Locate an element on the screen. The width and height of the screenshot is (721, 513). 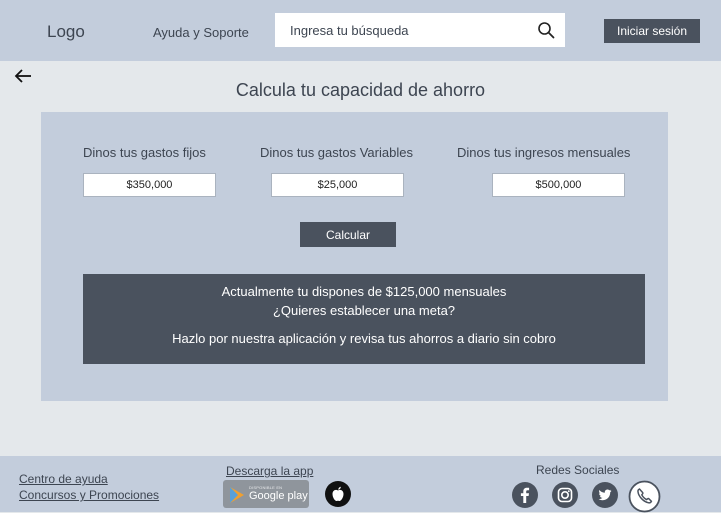
help-support-link: Ayuda y Soporte is located at coordinates (201, 32).